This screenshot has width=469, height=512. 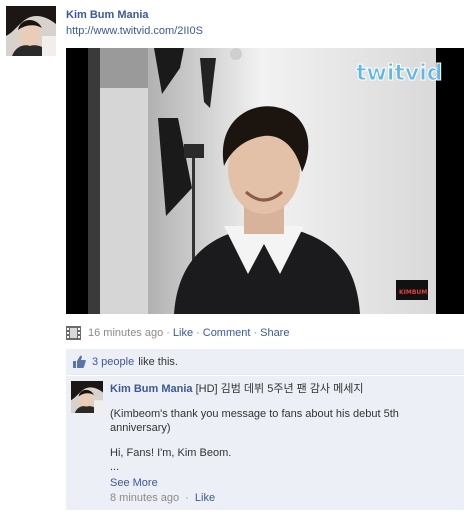 What do you see at coordinates (183, 333) in the screenshot?
I see `like-link: Like` at bounding box center [183, 333].